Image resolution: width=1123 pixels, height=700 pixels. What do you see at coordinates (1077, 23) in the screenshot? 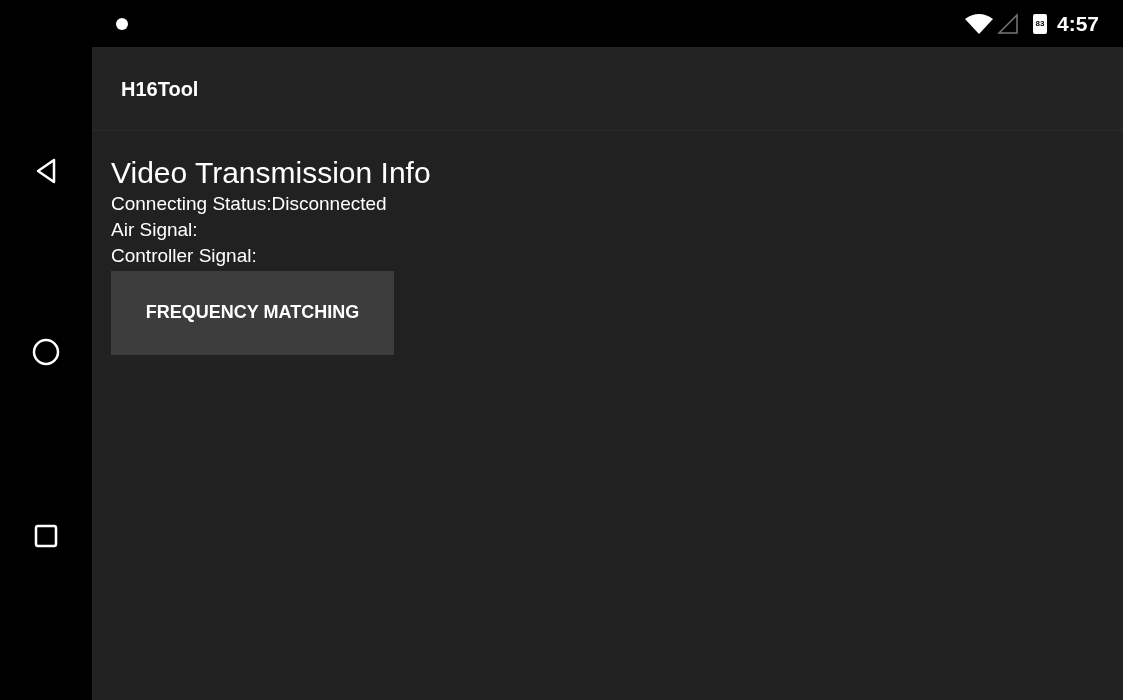
I see `clock-time: 4:57` at bounding box center [1077, 23].